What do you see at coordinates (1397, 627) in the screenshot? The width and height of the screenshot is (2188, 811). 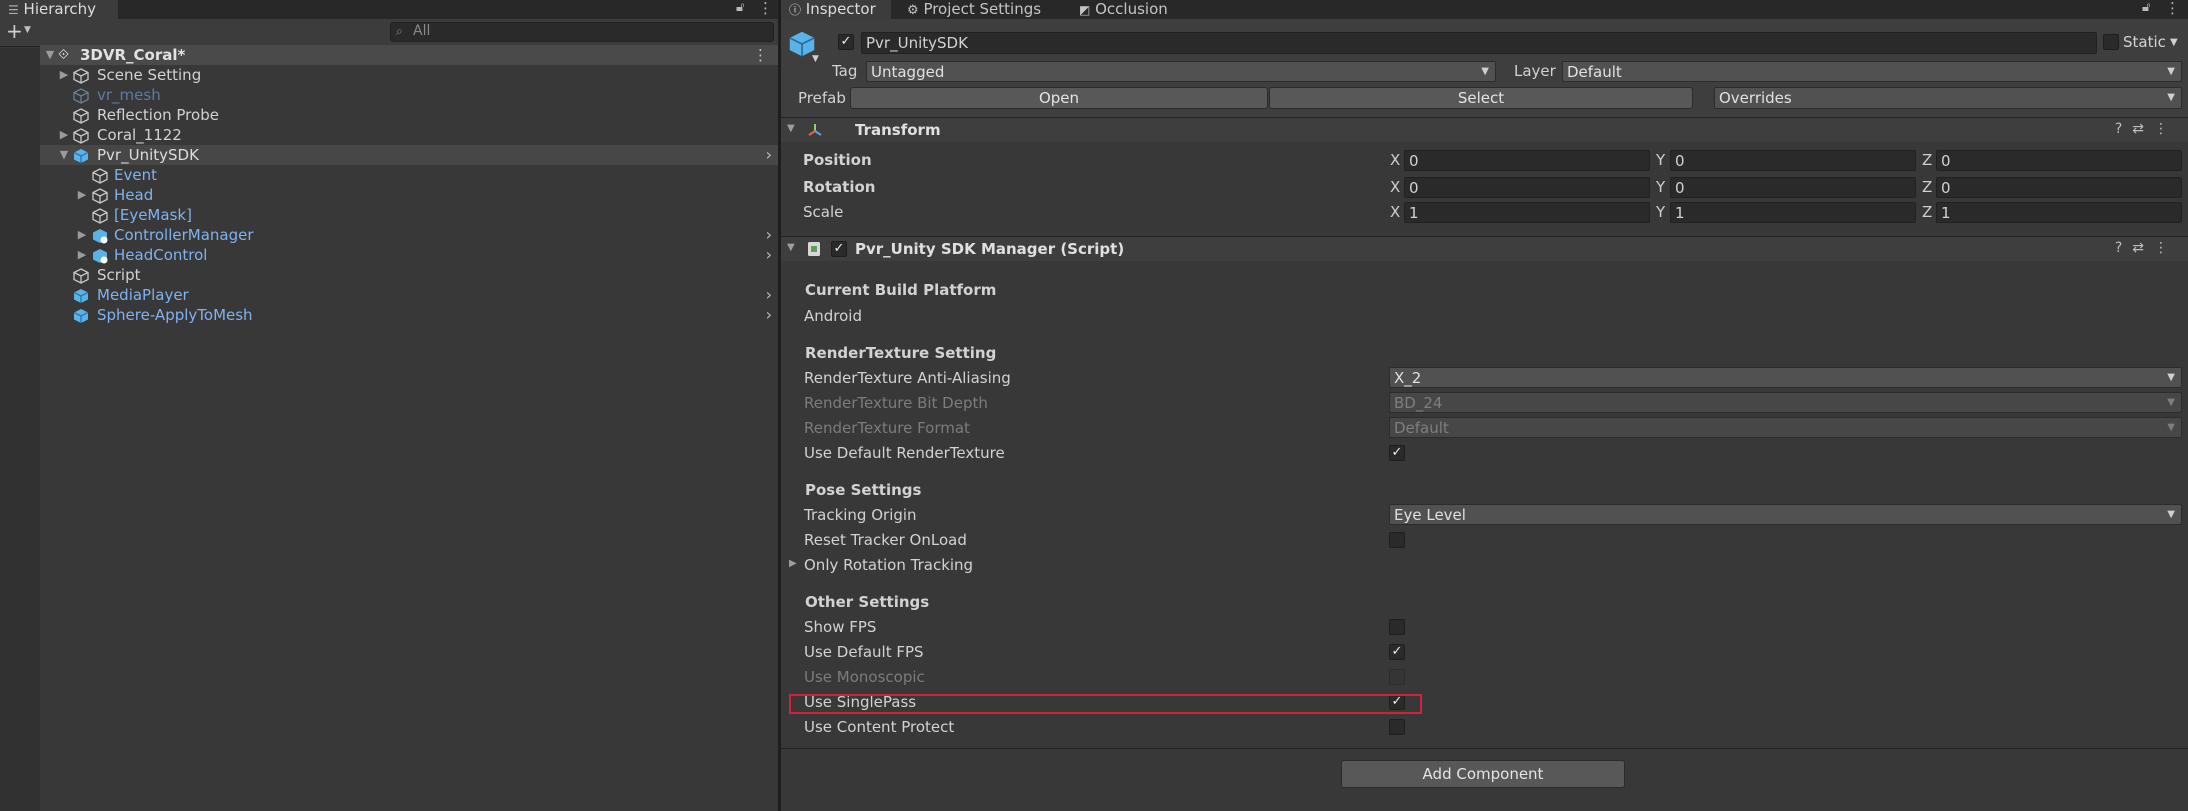 I see `show-fps-checkbox` at bounding box center [1397, 627].